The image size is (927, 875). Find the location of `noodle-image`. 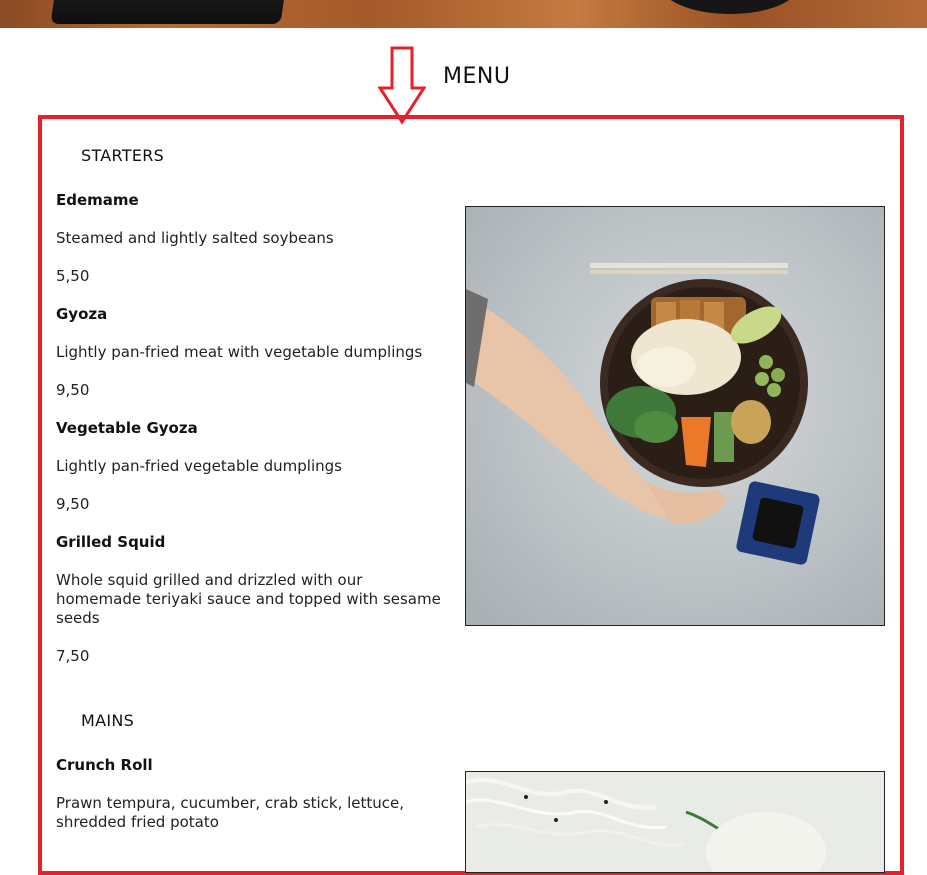

noodle-image is located at coordinates (675, 822).